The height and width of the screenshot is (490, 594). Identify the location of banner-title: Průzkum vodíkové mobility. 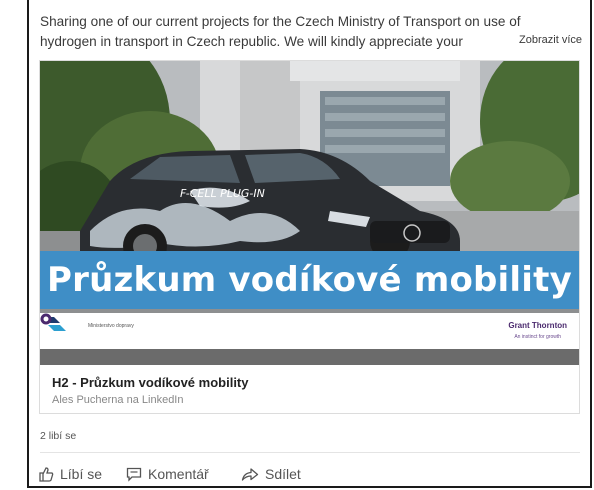
(309, 280).